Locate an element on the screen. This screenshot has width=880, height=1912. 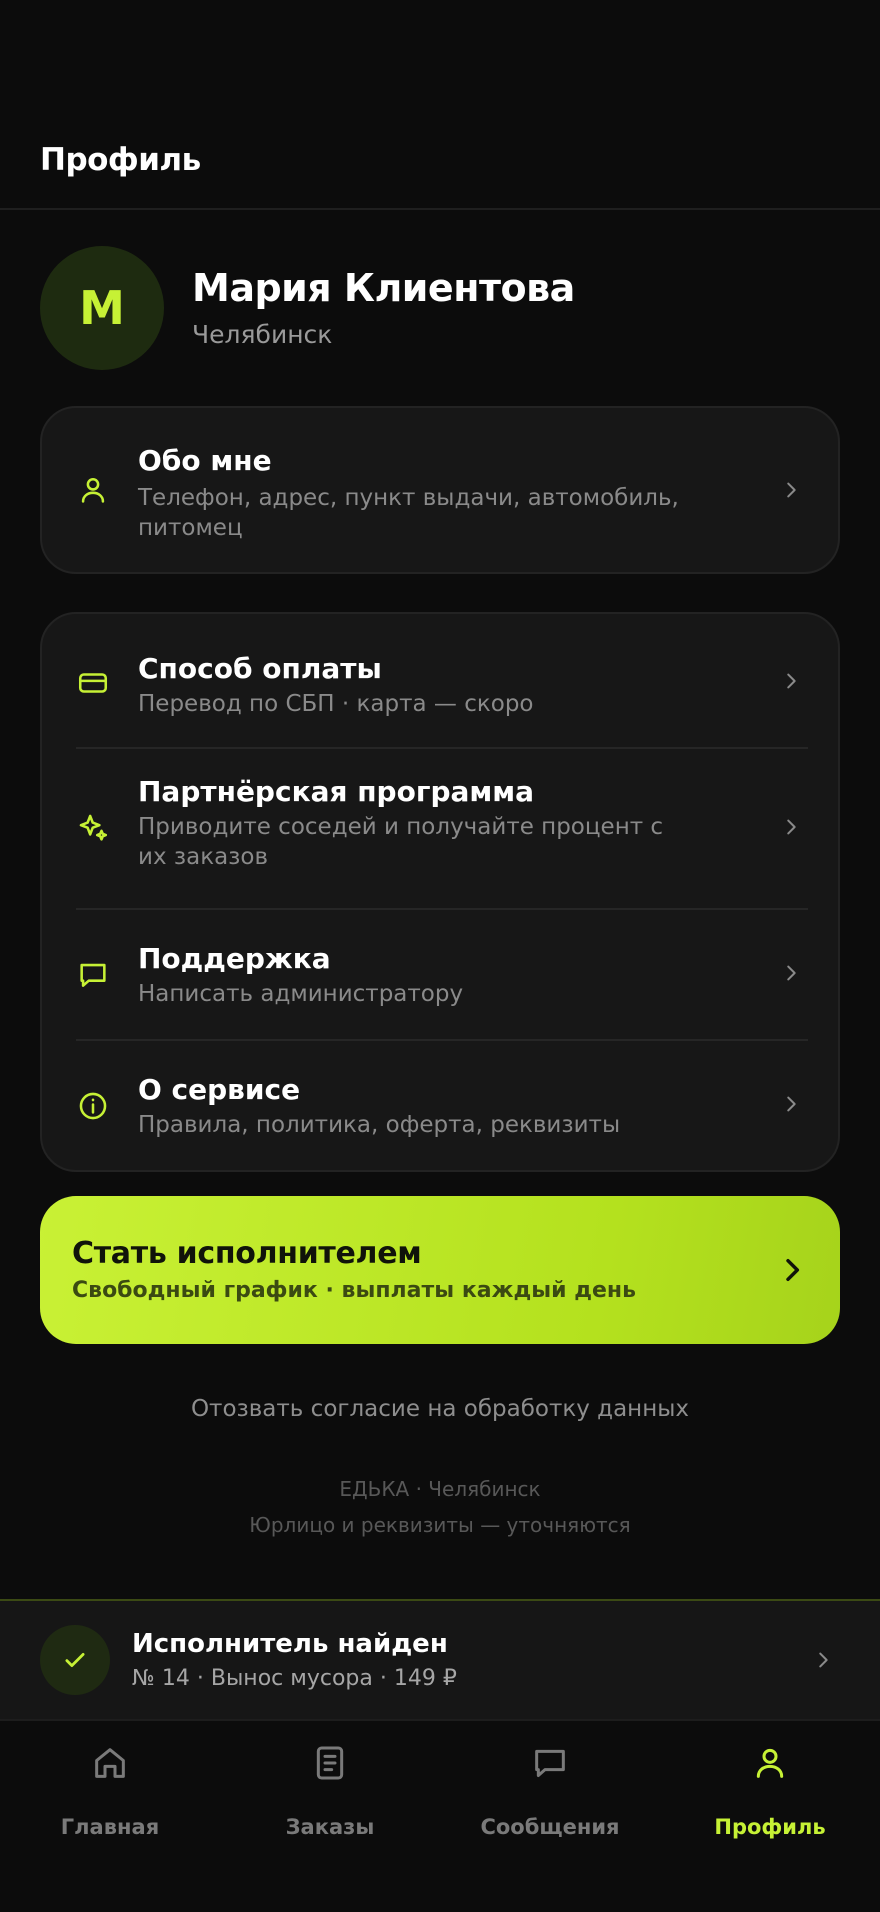
avatar: М is located at coordinates (102, 308).